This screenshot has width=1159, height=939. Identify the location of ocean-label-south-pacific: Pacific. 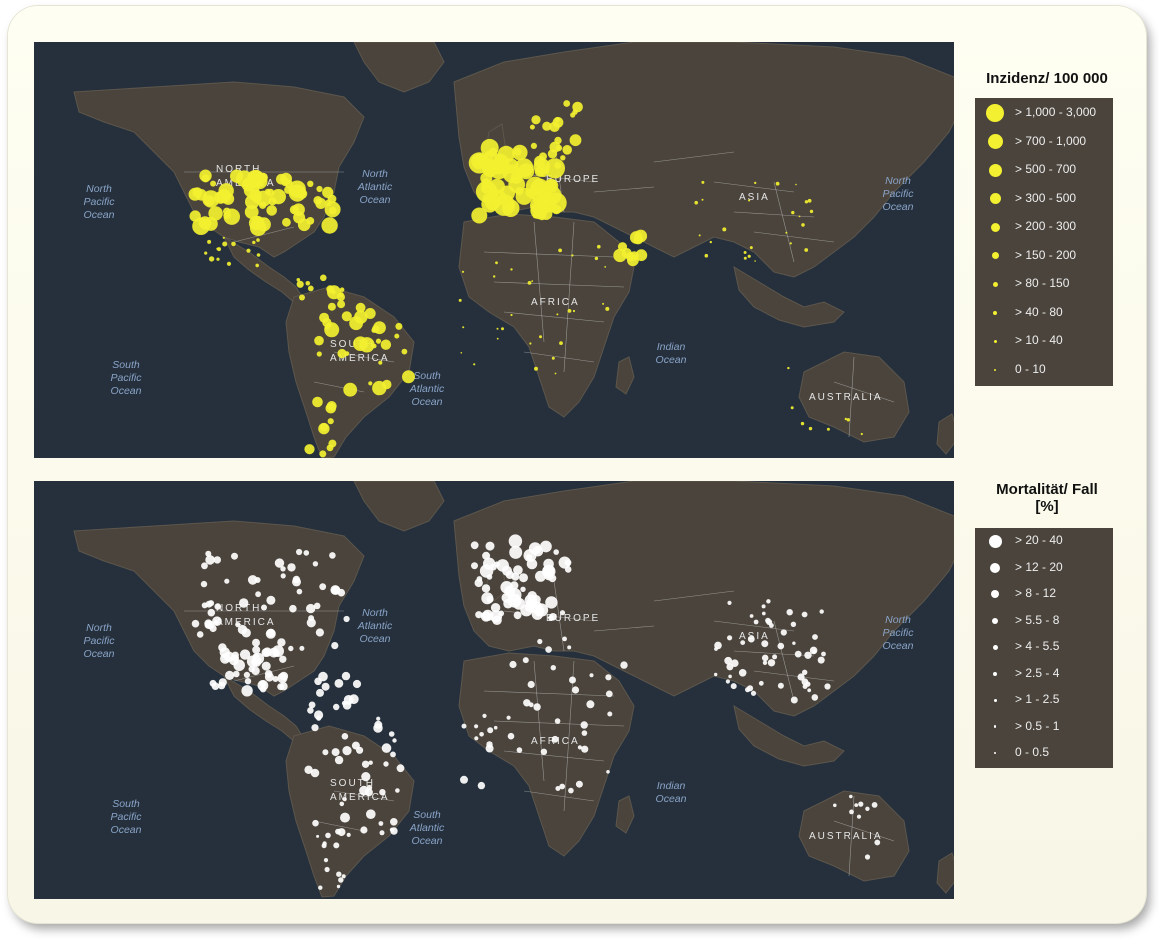
(127, 378).